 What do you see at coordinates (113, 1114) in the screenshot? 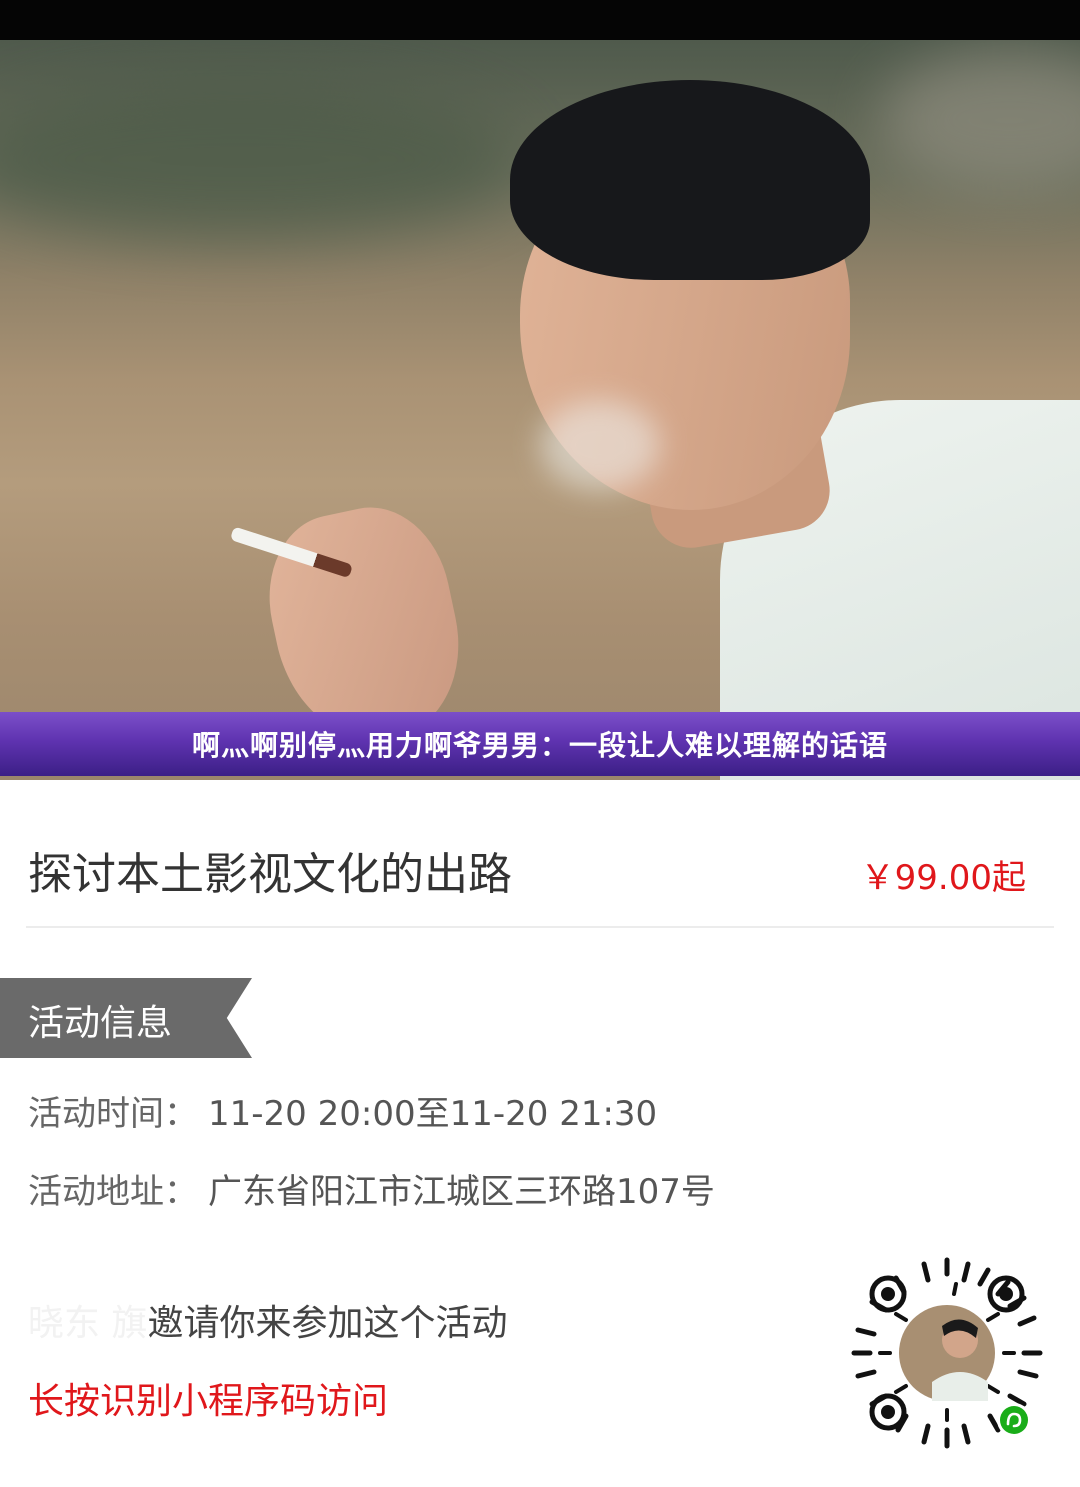
I see `event-time-key: 活动时间：` at bounding box center [113, 1114].